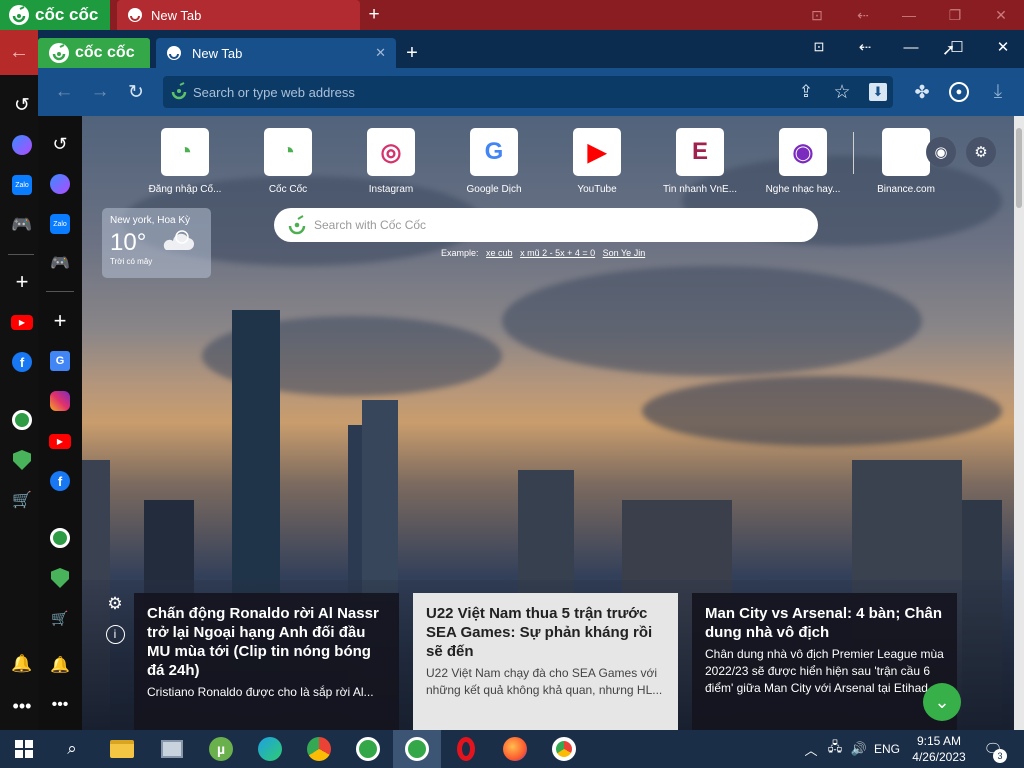 The image size is (1024, 768). Describe the element at coordinates (131, 261) in the screenshot. I see `weather-description: Trời có mây` at that location.